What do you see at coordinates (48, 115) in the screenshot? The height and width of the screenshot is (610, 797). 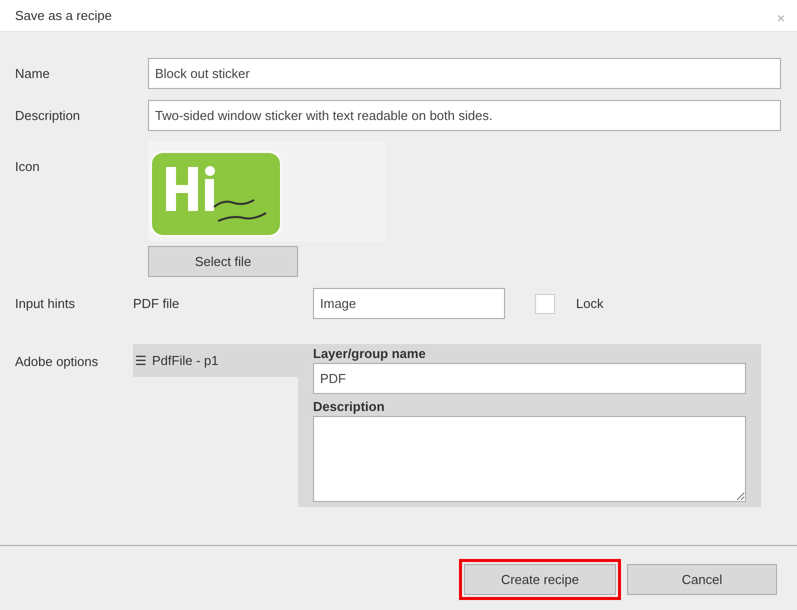 I see `description-label: Description` at bounding box center [48, 115].